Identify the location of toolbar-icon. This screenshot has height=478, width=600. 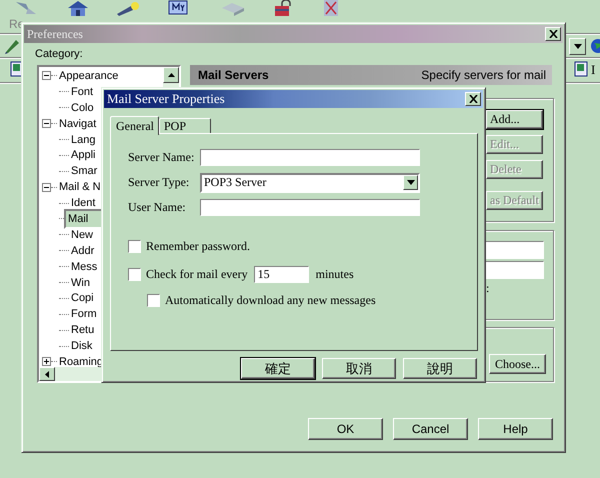
(331, 8).